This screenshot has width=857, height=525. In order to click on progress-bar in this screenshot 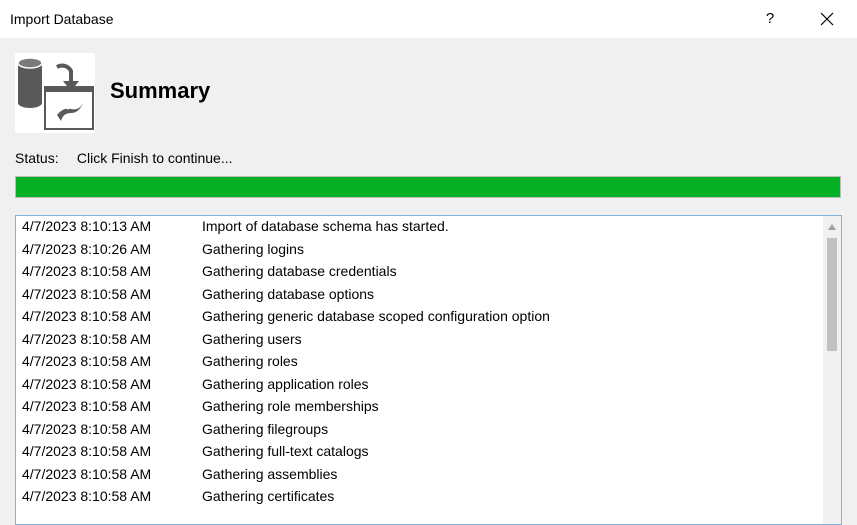, I will do `click(428, 187)`.